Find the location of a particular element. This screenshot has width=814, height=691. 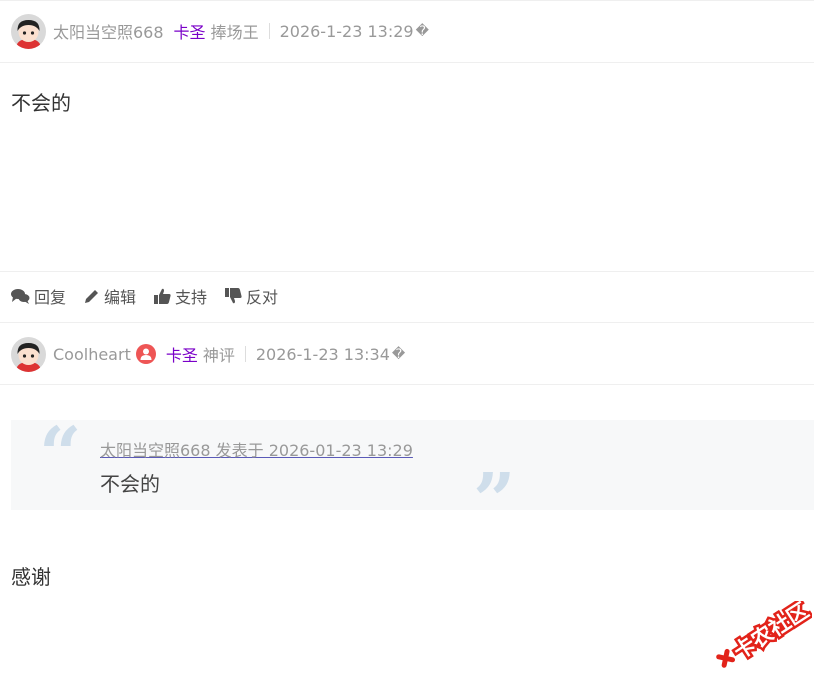

edit-label: 编辑 is located at coordinates (120, 297).